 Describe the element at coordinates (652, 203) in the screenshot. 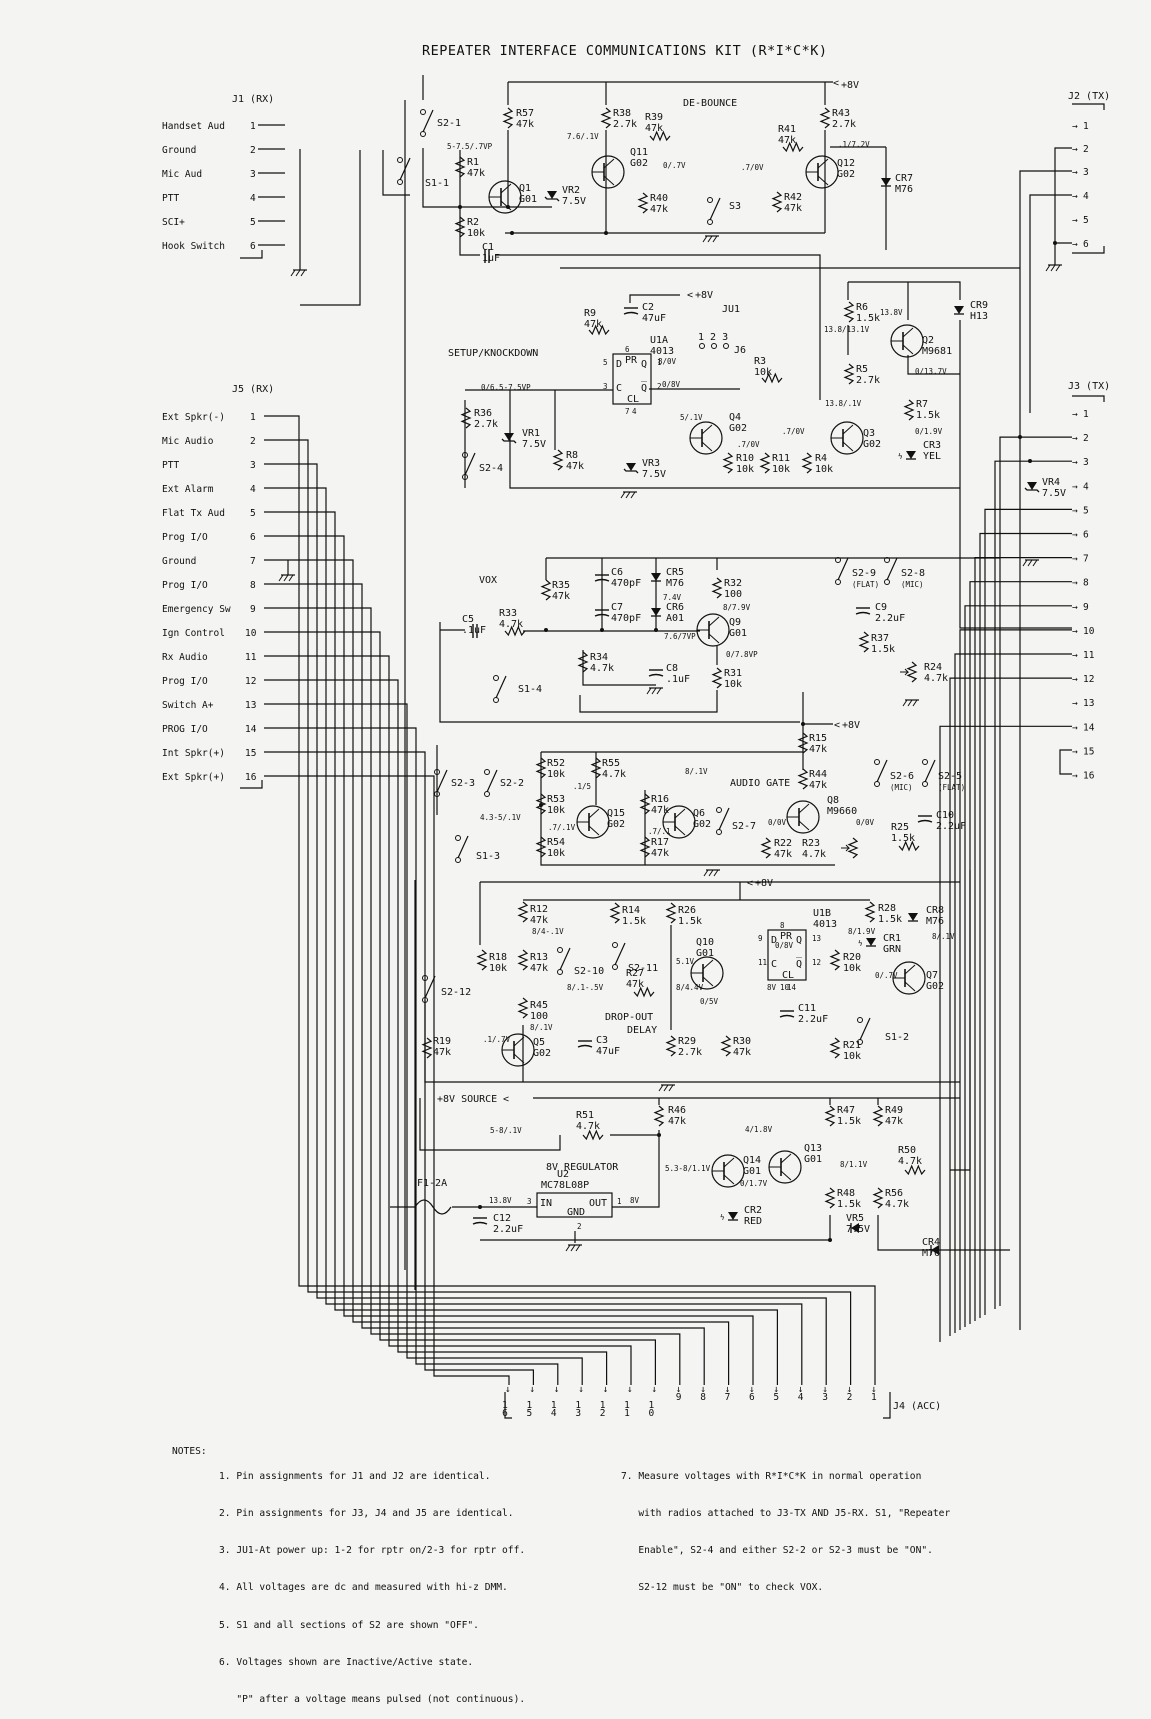

I see `resistor-r40: R4047k` at that location.